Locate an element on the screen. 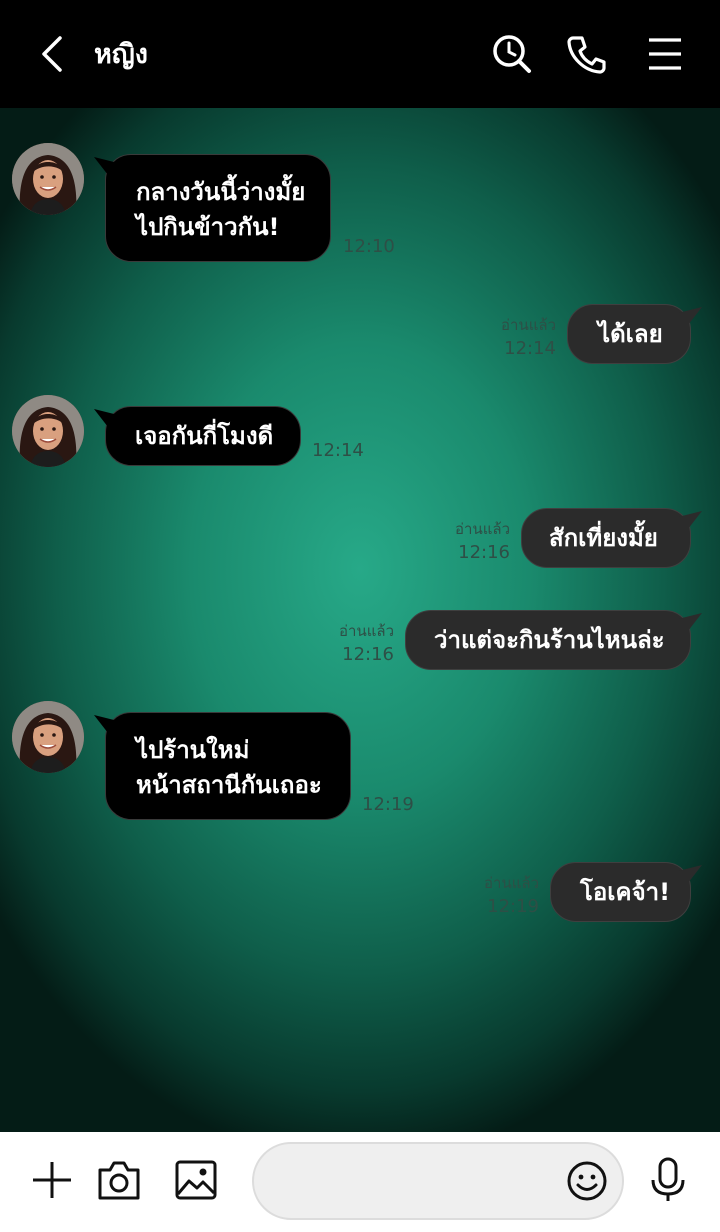  microphone-icon is located at coordinates (668, 1179).